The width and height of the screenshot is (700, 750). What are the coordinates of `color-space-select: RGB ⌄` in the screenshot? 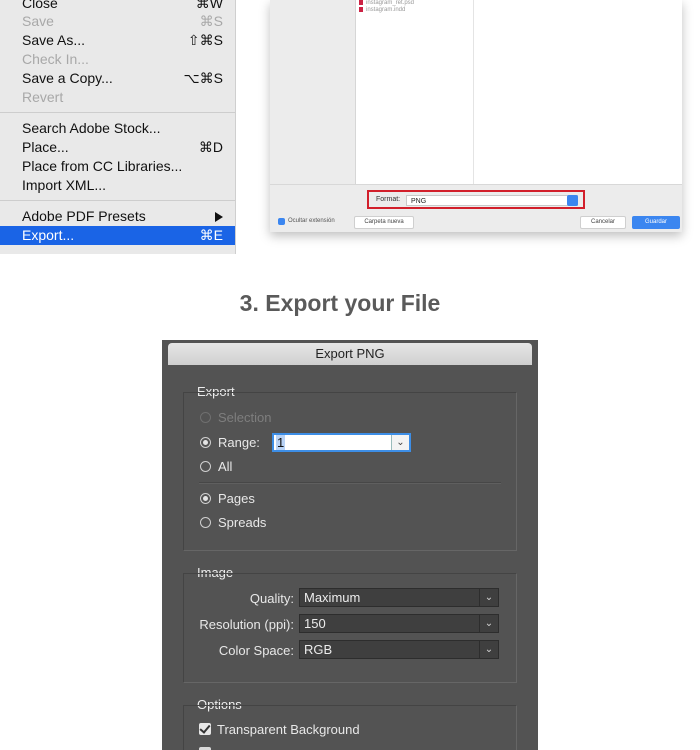 It's located at (399, 649).